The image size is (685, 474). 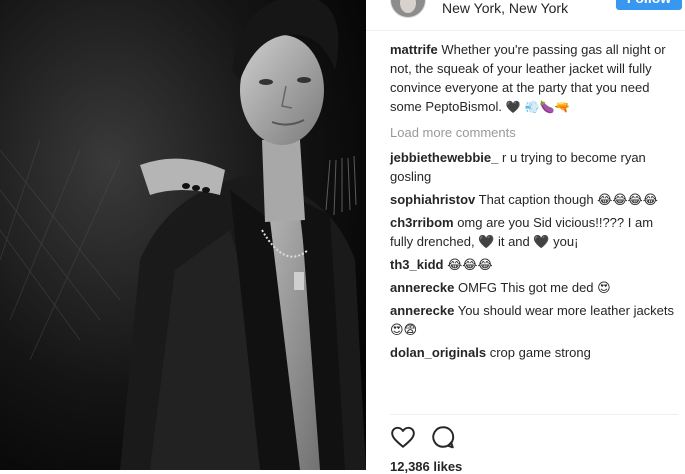 I want to click on caption-username: mattrife, so click(x=414, y=49).